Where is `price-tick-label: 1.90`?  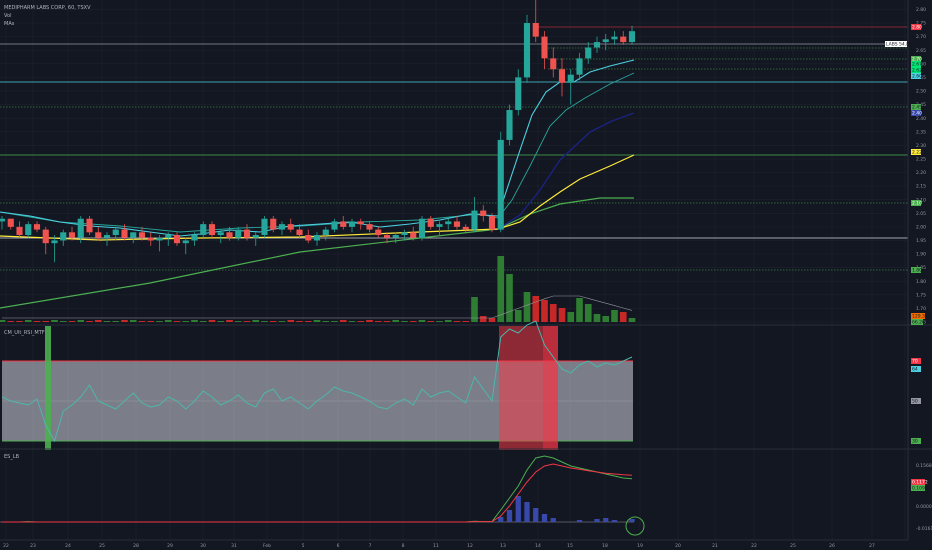 price-tick-label: 1.90 is located at coordinates (921, 255).